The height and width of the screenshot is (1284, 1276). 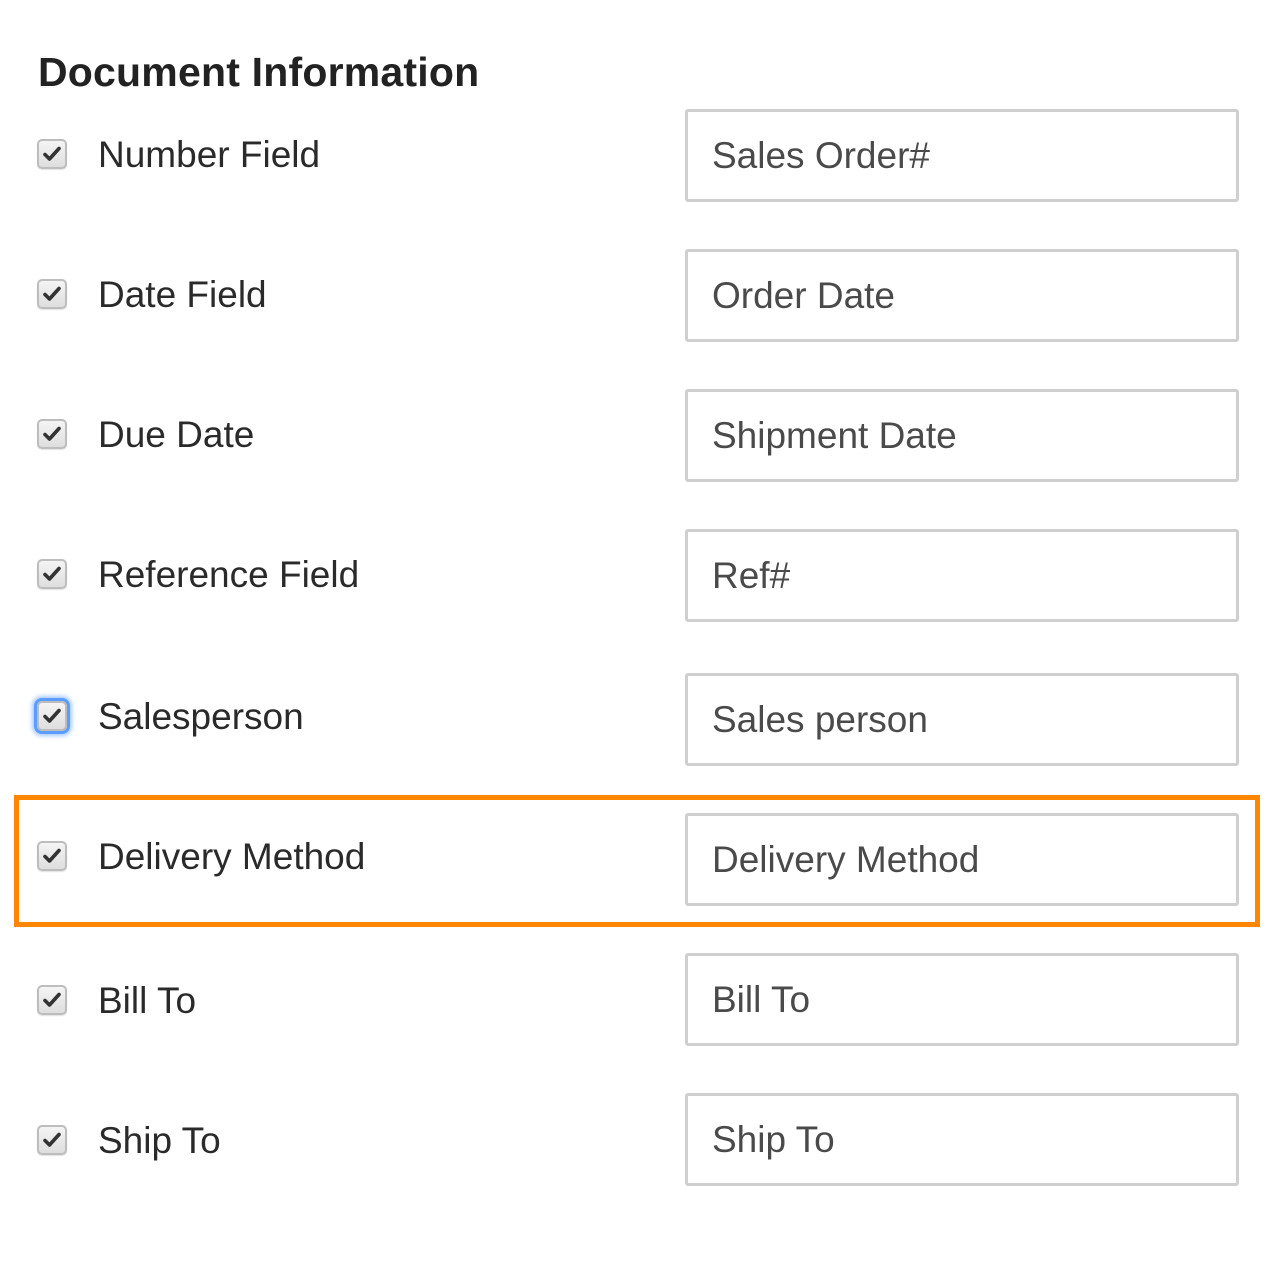 I want to click on salesperson-input, so click(x=962, y=719).